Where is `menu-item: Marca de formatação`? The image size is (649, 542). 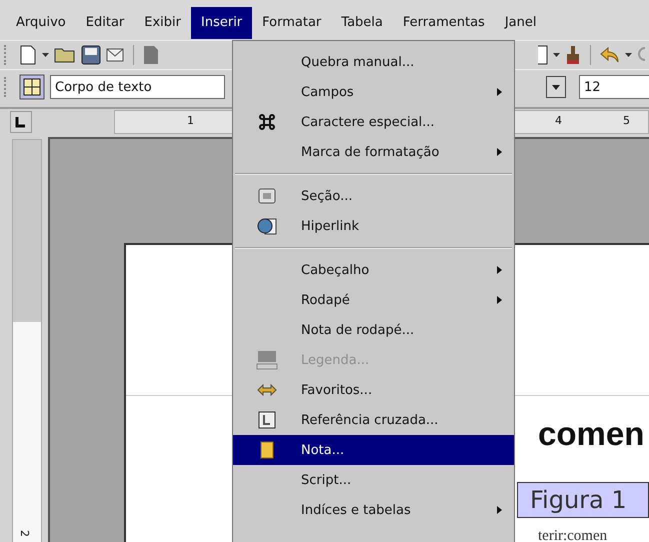 menu-item: Marca de formatação is located at coordinates (373, 152).